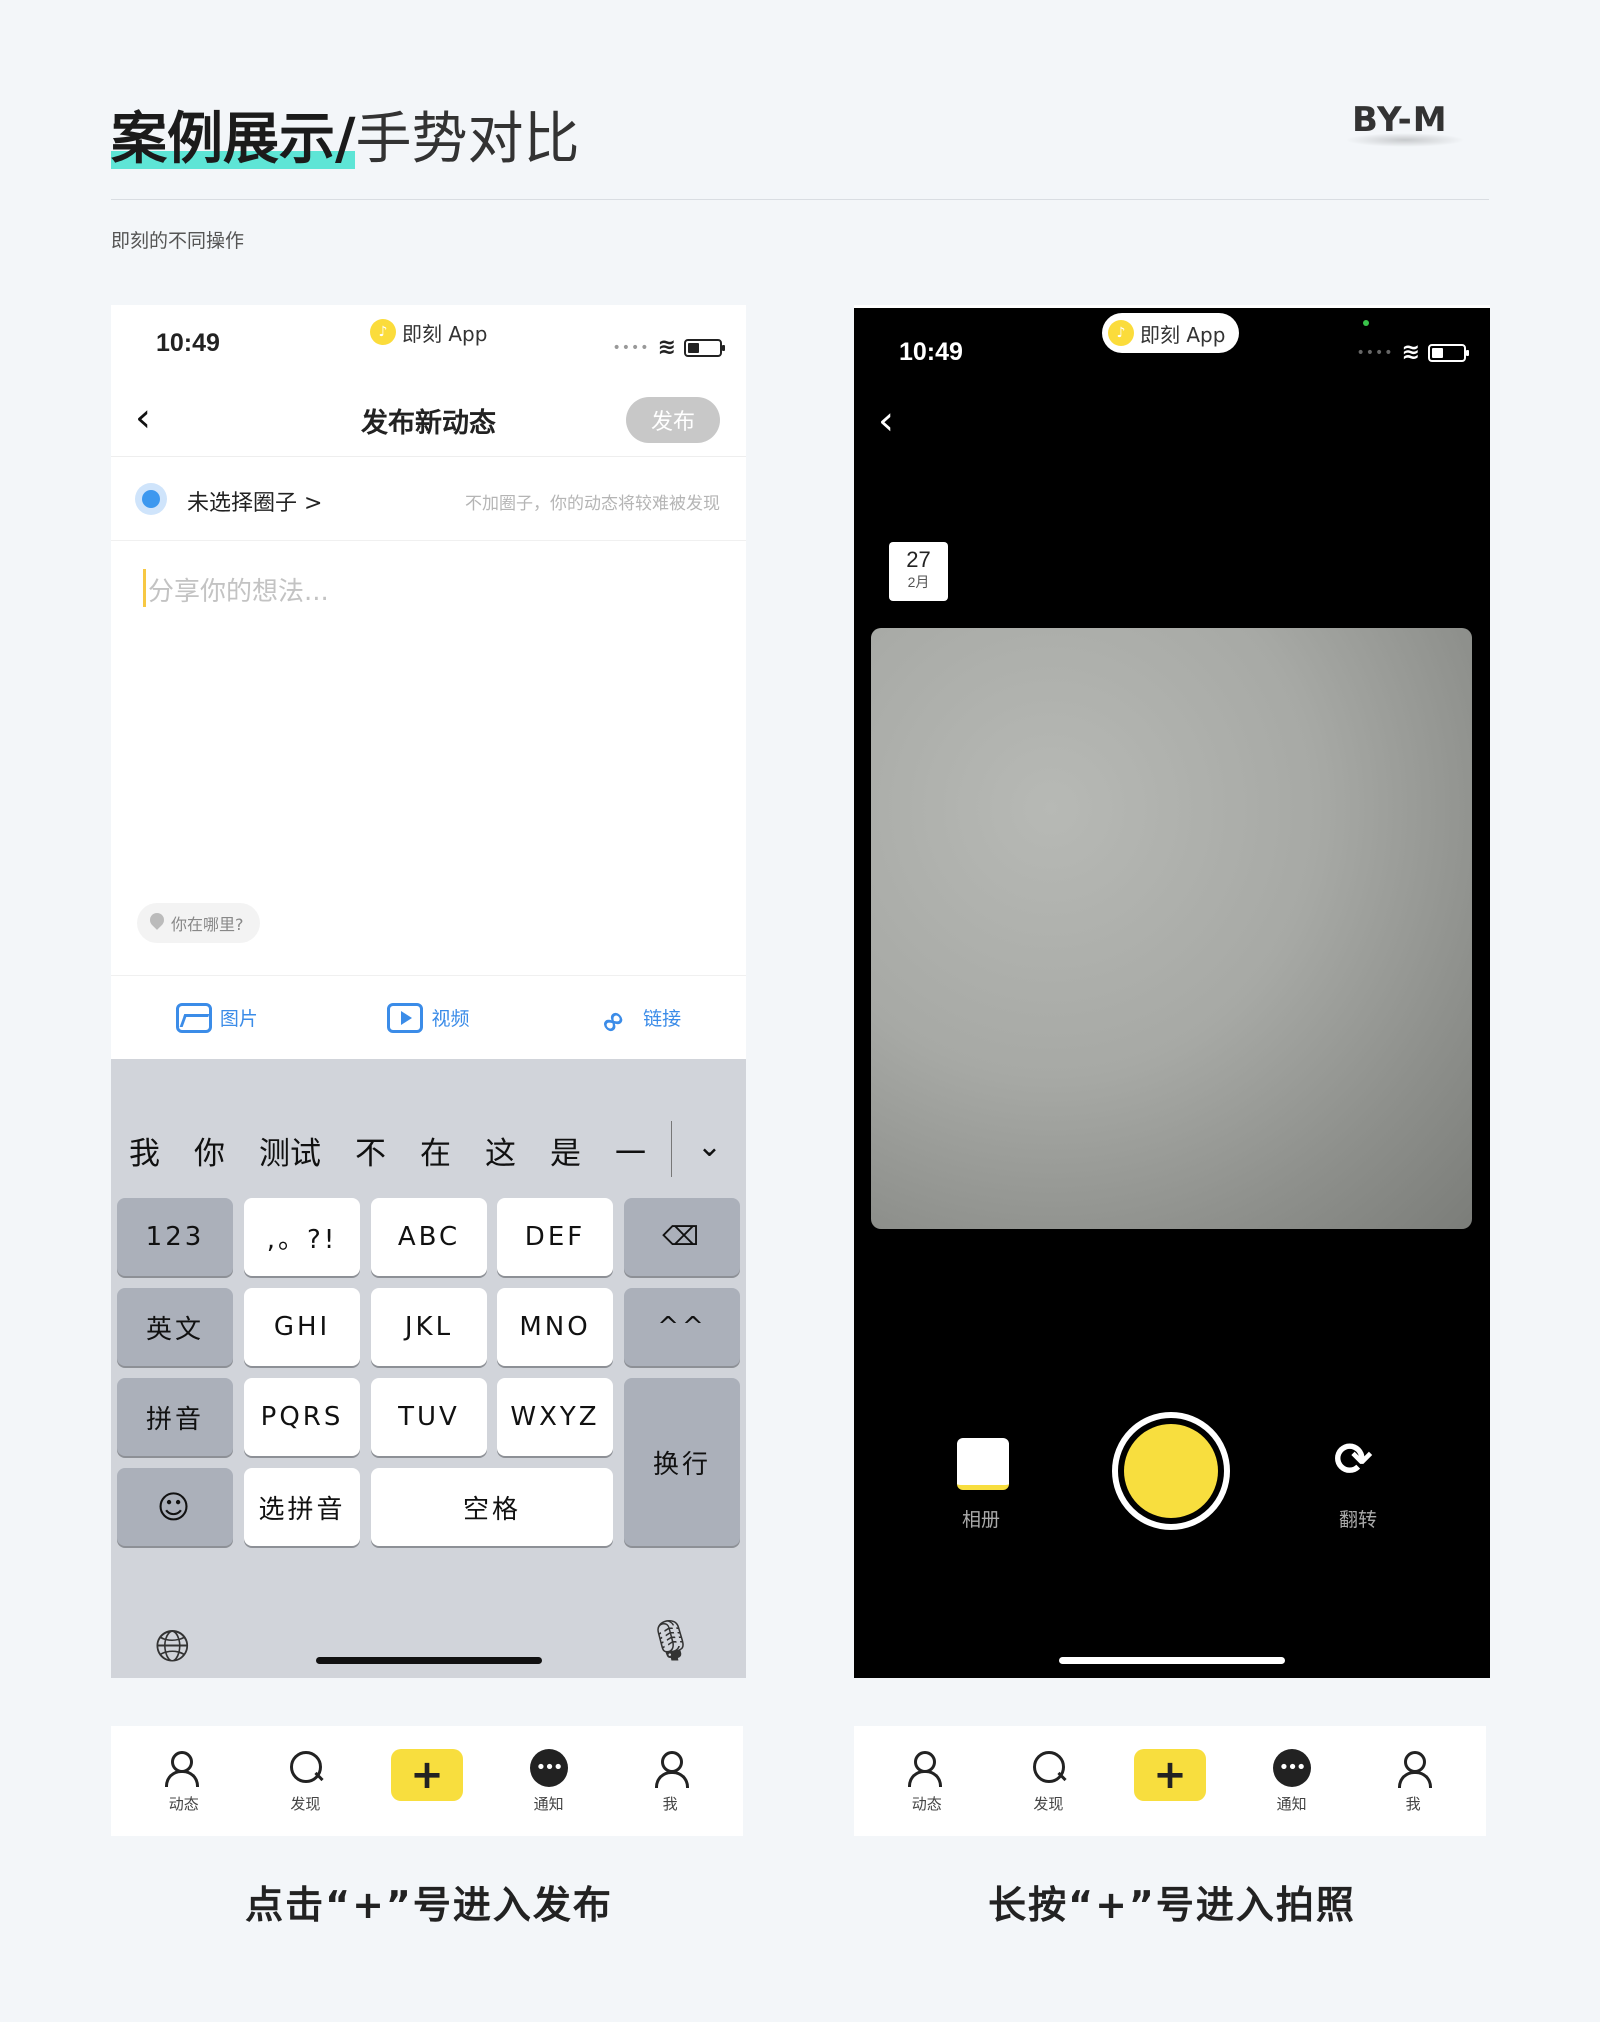  Describe the element at coordinates (175, 1237) in the screenshot. I see `key-123: 123` at that location.